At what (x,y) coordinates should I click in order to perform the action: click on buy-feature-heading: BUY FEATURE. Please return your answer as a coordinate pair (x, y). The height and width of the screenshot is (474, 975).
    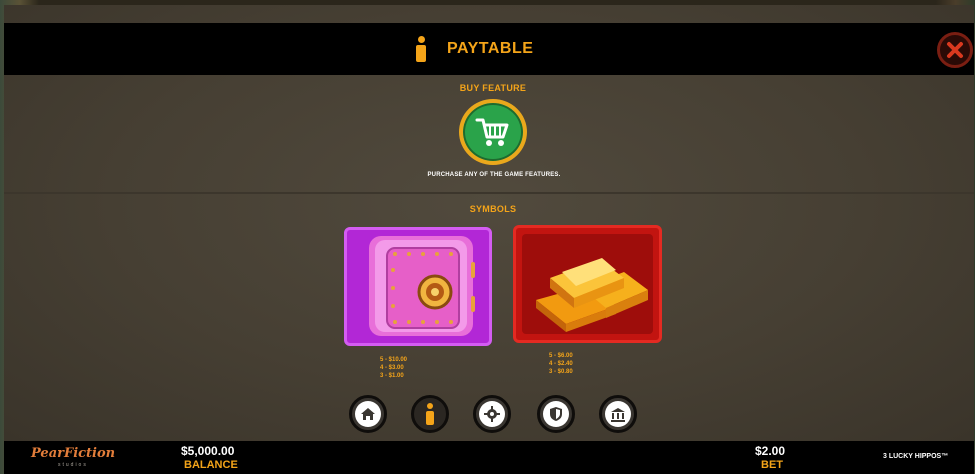
    Looking at the image, I should click on (493, 88).